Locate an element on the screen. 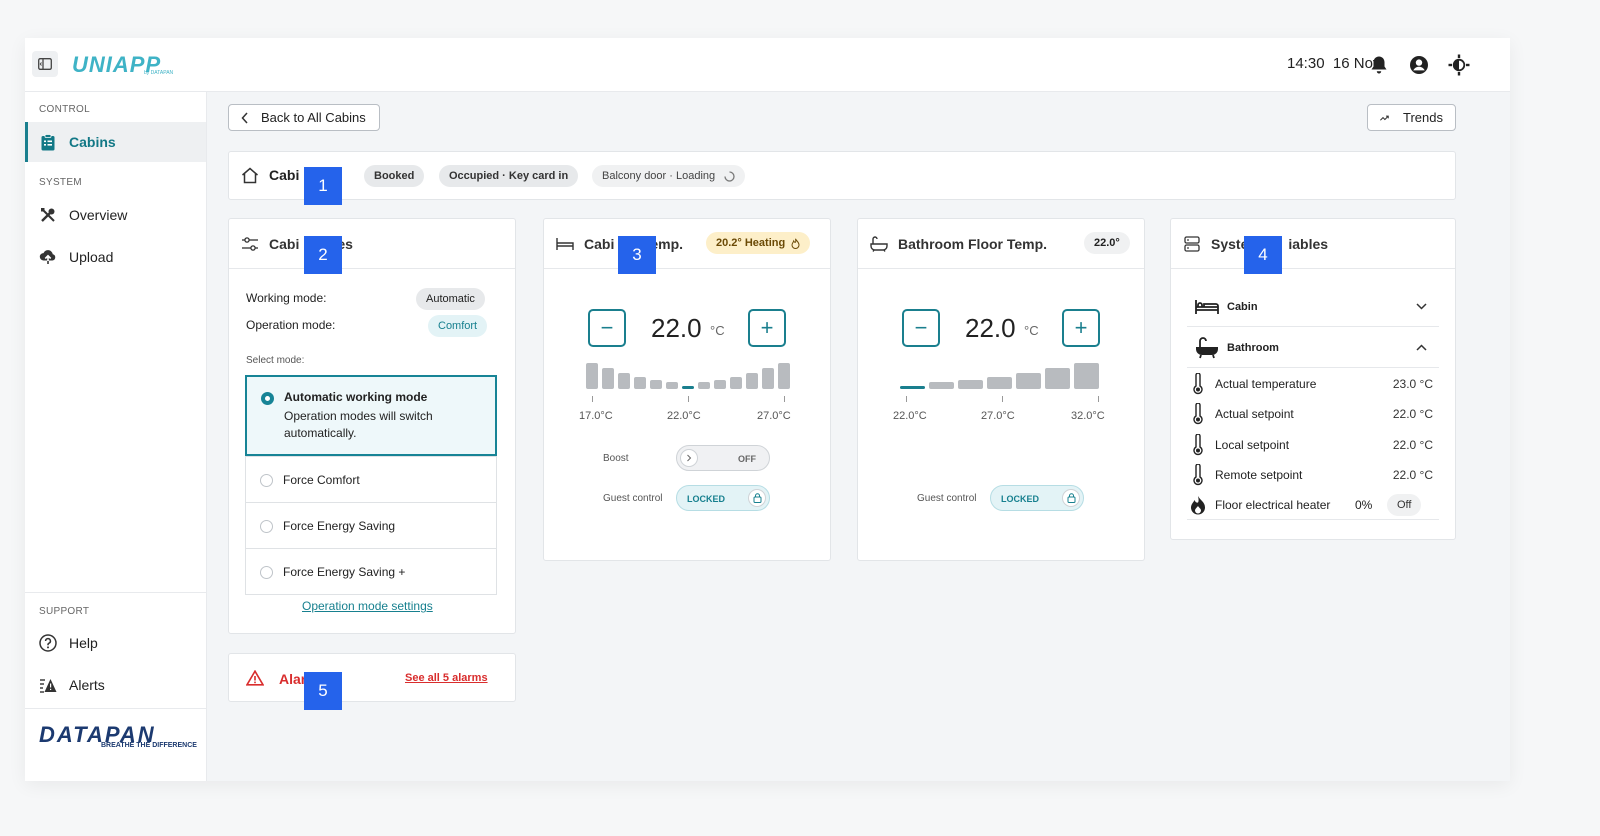 The image size is (1600, 836). tools-icon is located at coordinates (48, 215).